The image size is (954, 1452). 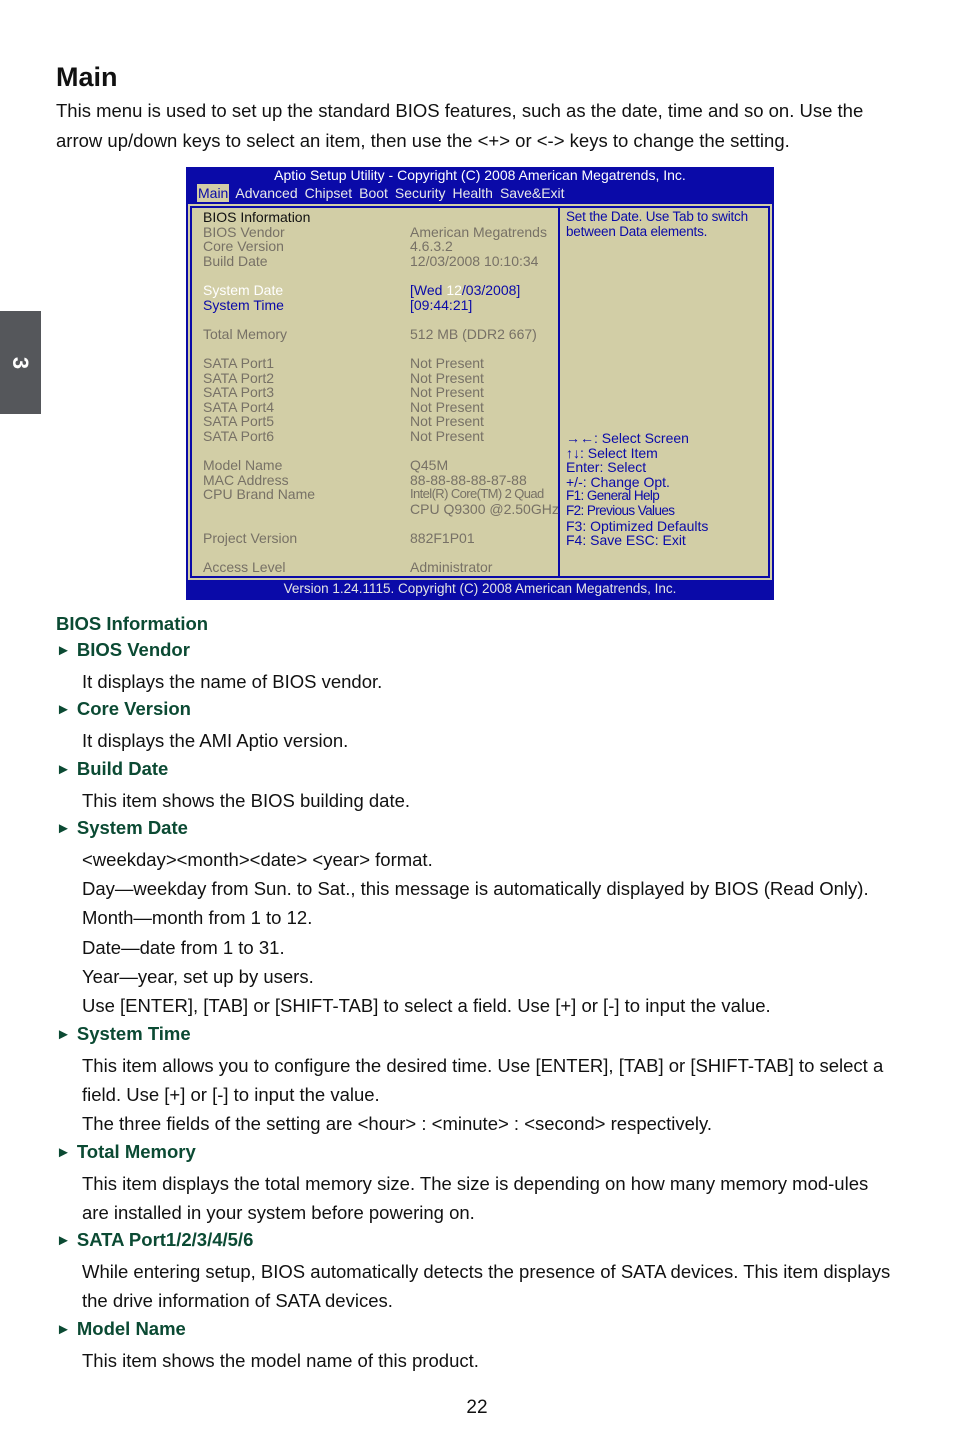 I want to click on item-heading-system-date: ► System Date, so click(x=122, y=827).